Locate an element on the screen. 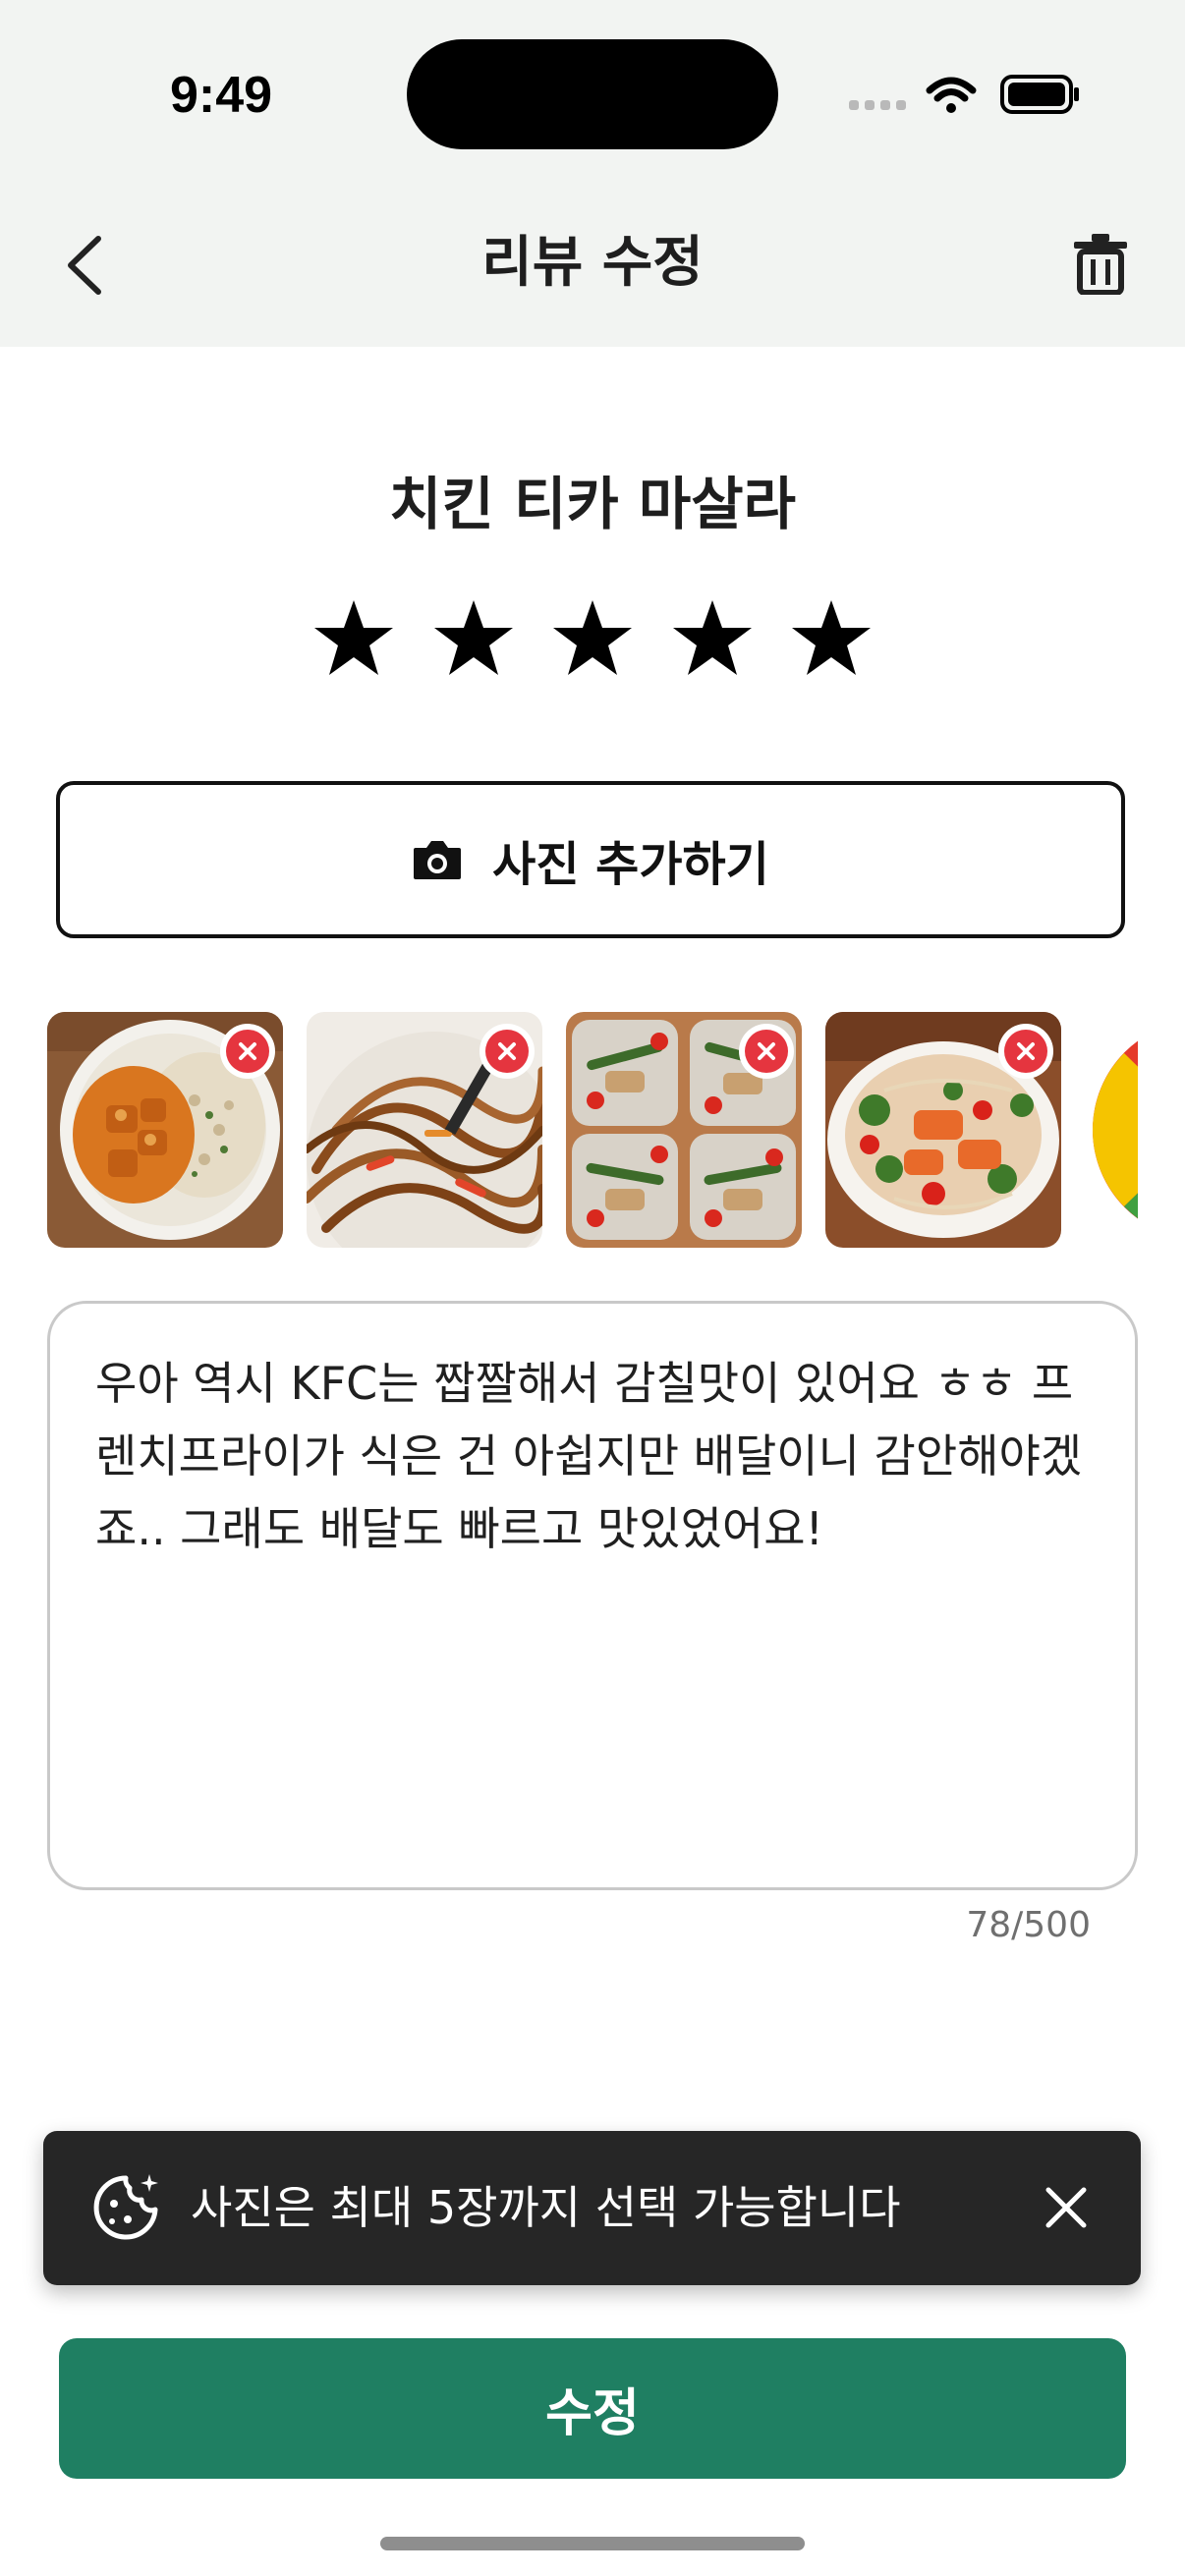 Image resolution: width=1185 pixels, height=2576 pixels. trash-icon is located at coordinates (1100, 264).